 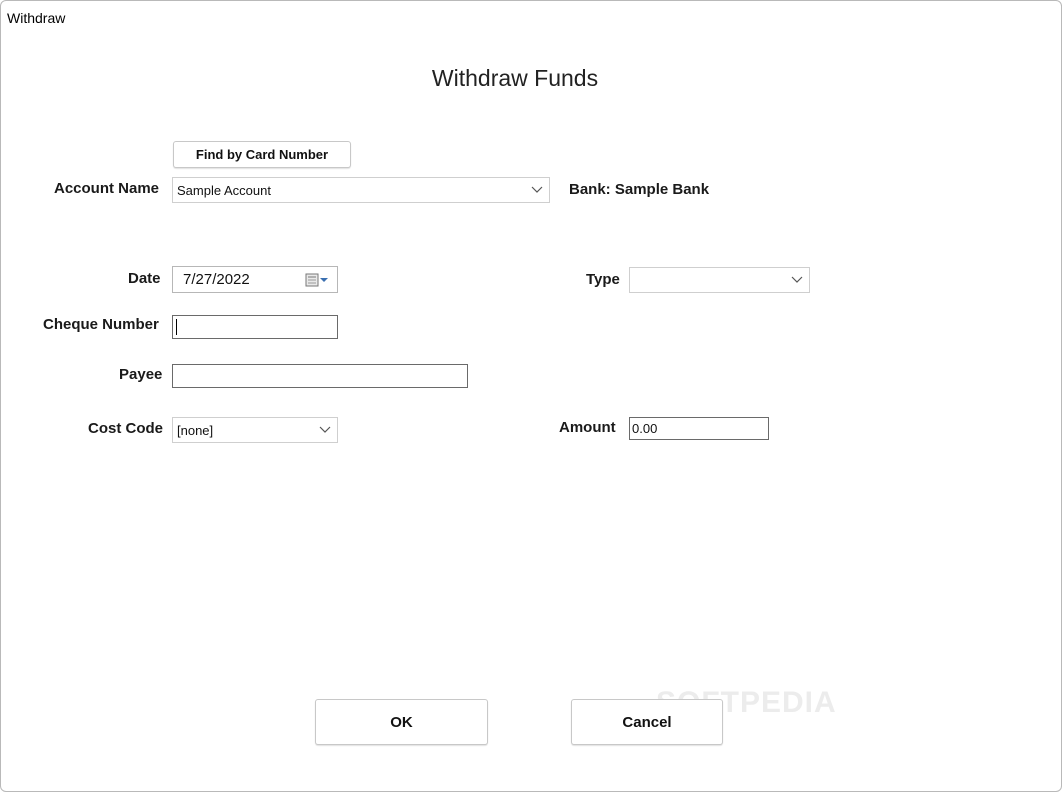 I want to click on page-title: Withdraw Funds, so click(x=515, y=78).